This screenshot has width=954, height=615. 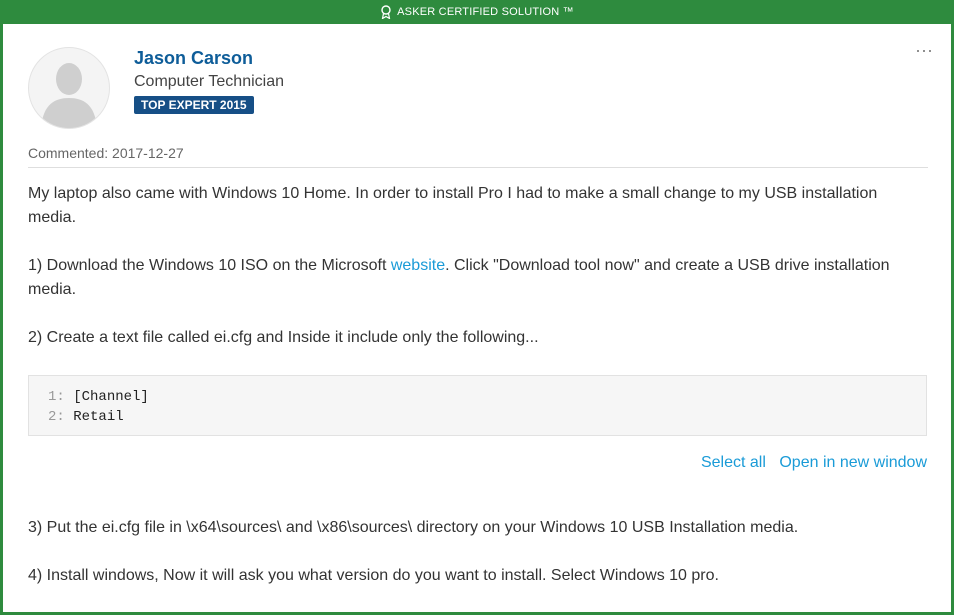 I want to click on author-title: Computer Technician, so click(x=209, y=81).